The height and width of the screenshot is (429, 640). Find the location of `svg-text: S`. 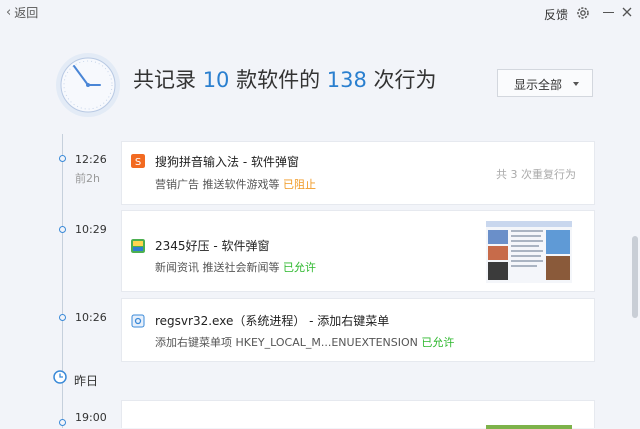

svg-text: S is located at coordinates (138, 162).